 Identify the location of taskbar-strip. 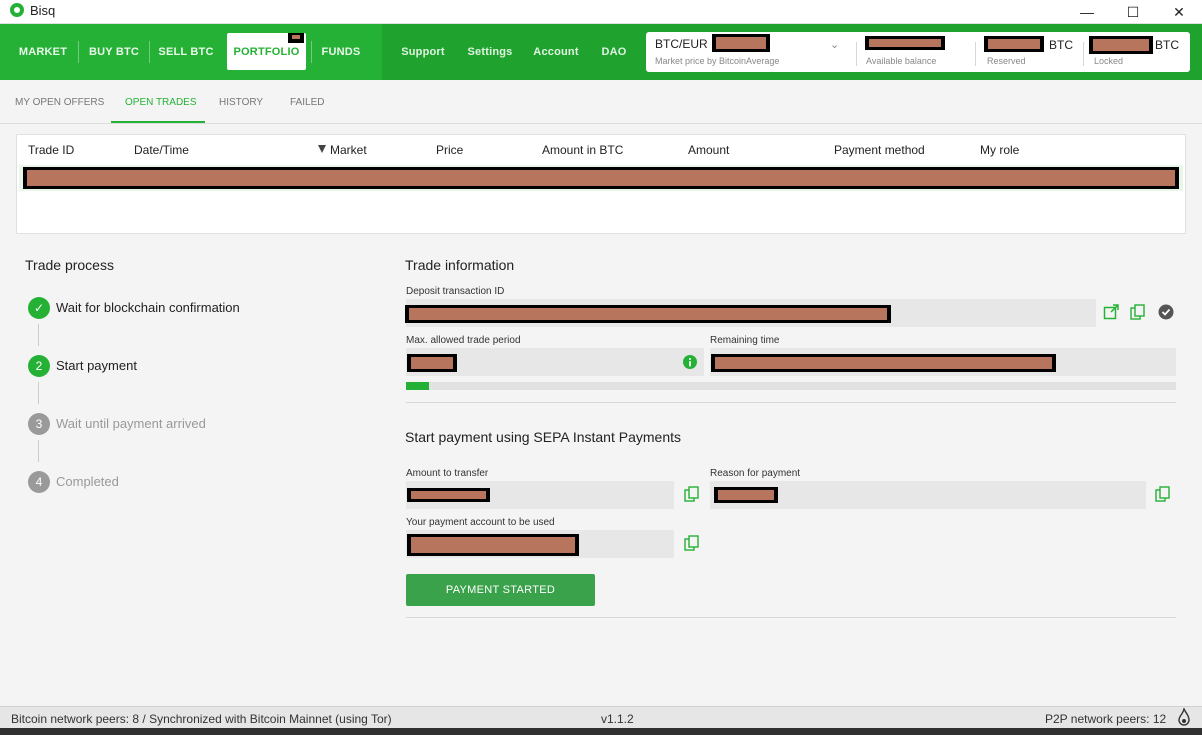
(601, 731).